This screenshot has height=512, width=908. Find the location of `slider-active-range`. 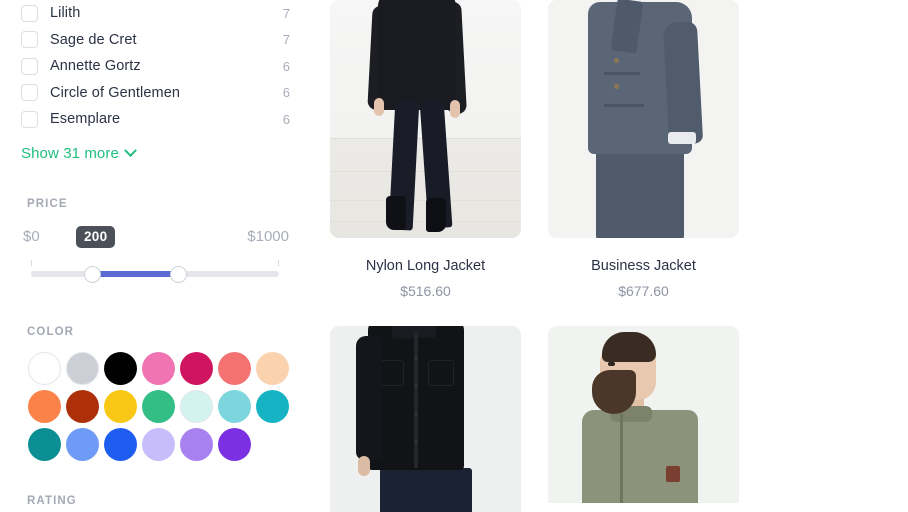

slider-active-range is located at coordinates (135, 273).